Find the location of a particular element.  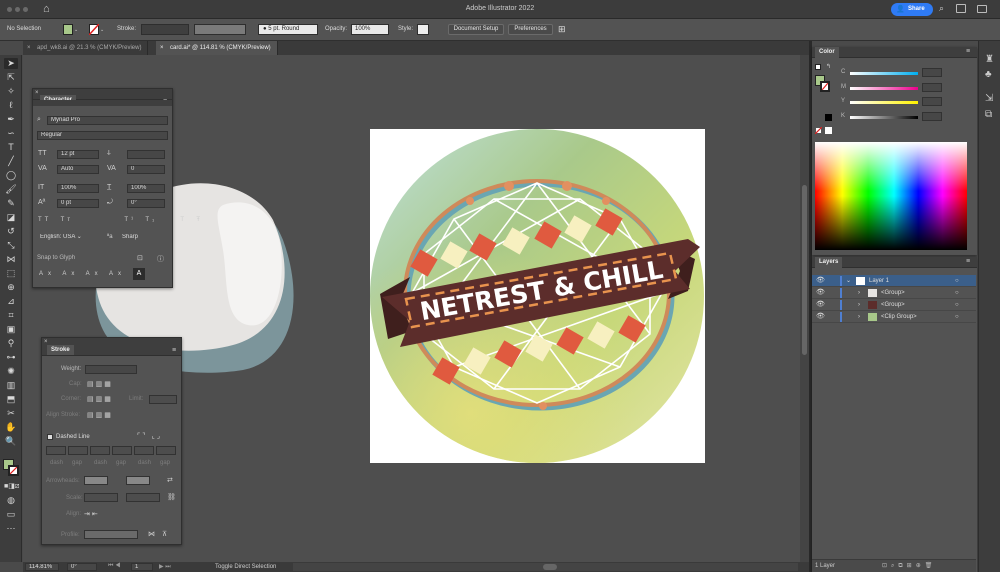

hand-tool-icon: ✋ is located at coordinates (11, 427).